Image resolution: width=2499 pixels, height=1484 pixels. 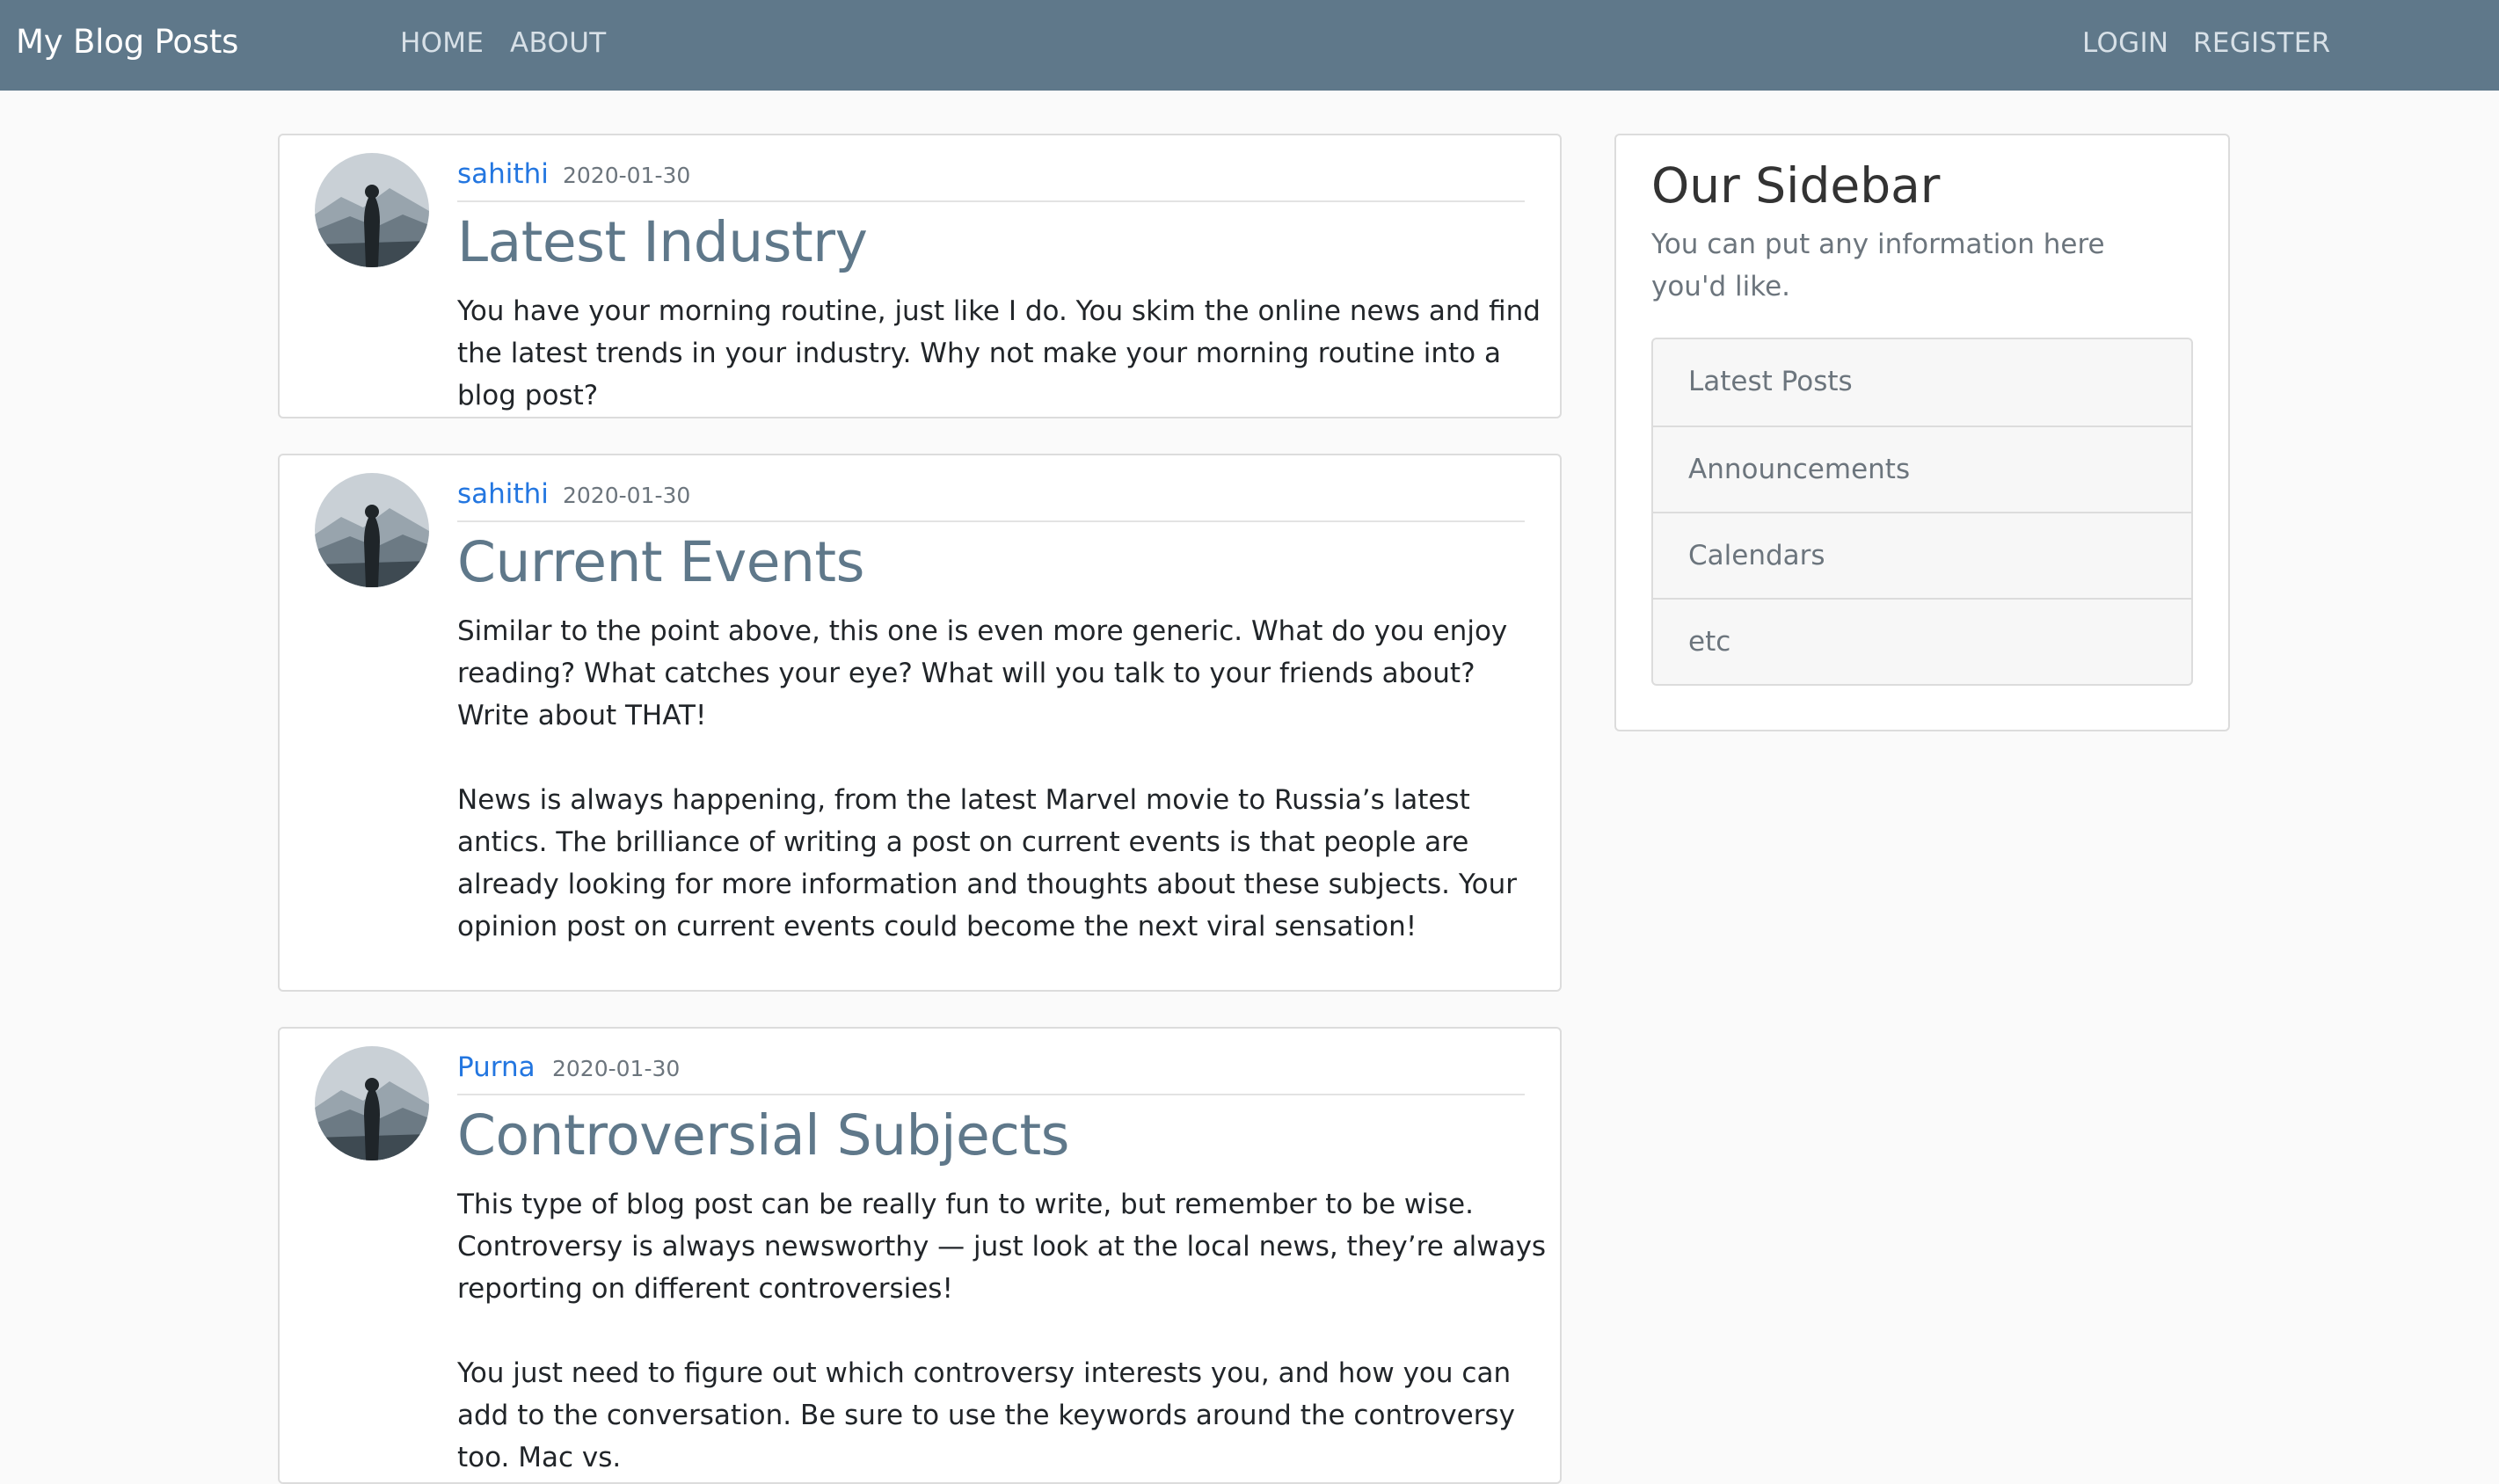 I want to click on sidebar-item-latest-posts: Latest Posts, so click(x=1922, y=383).